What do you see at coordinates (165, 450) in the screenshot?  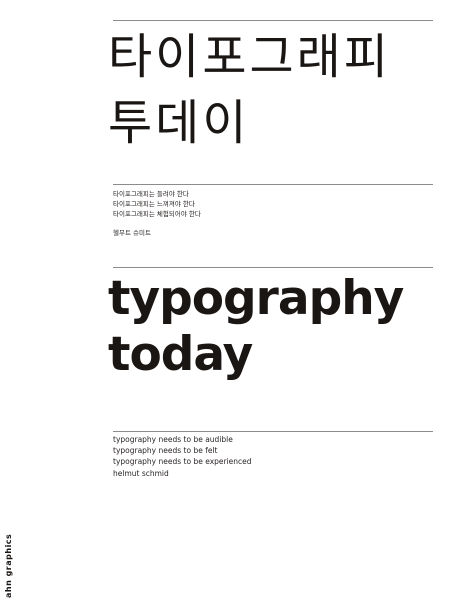 I see `subtitle-english-line-2: typography needs to be felt` at bounding box center [165, 450].